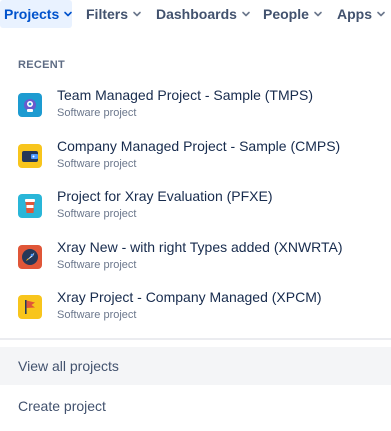 This screenshot has height=431, width=391. Describe the element at coordinates (30, 257) in the screenshot. I see `rocket-icon` at that location.